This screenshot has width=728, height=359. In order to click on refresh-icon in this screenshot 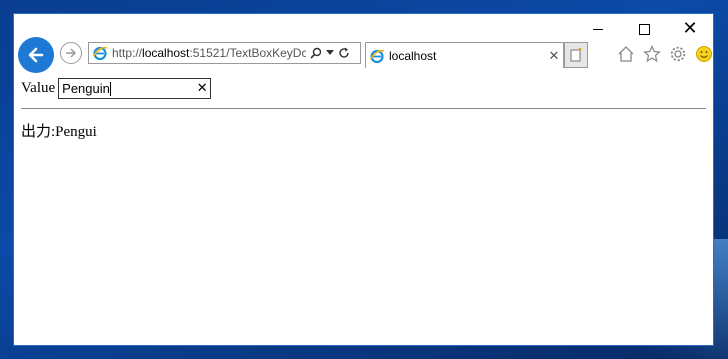, I will do `click(344, 53)`.